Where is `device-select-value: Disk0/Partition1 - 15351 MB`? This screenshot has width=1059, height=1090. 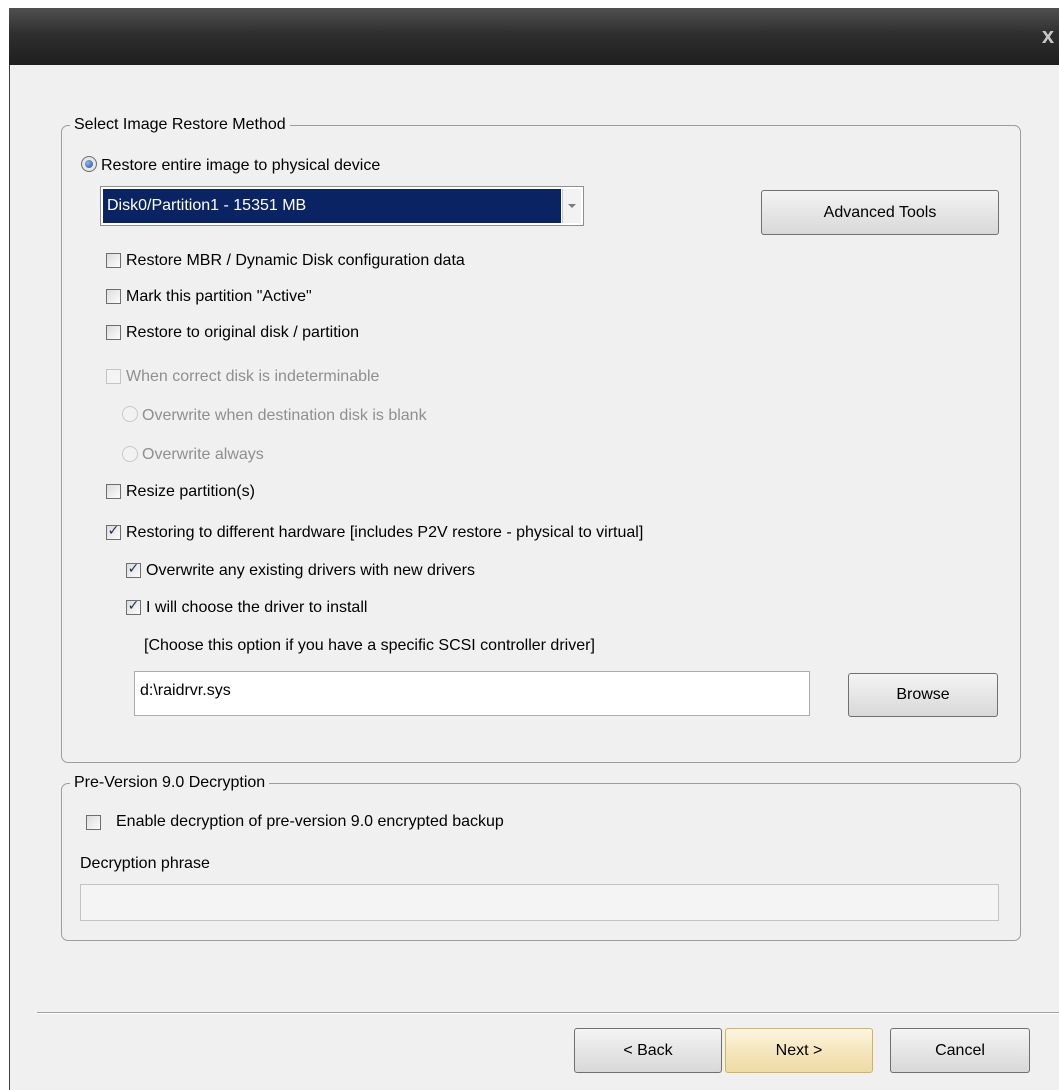 device-select-value: Disk0/Partition1 - 15351 MB is located at coordinates (332, 206).